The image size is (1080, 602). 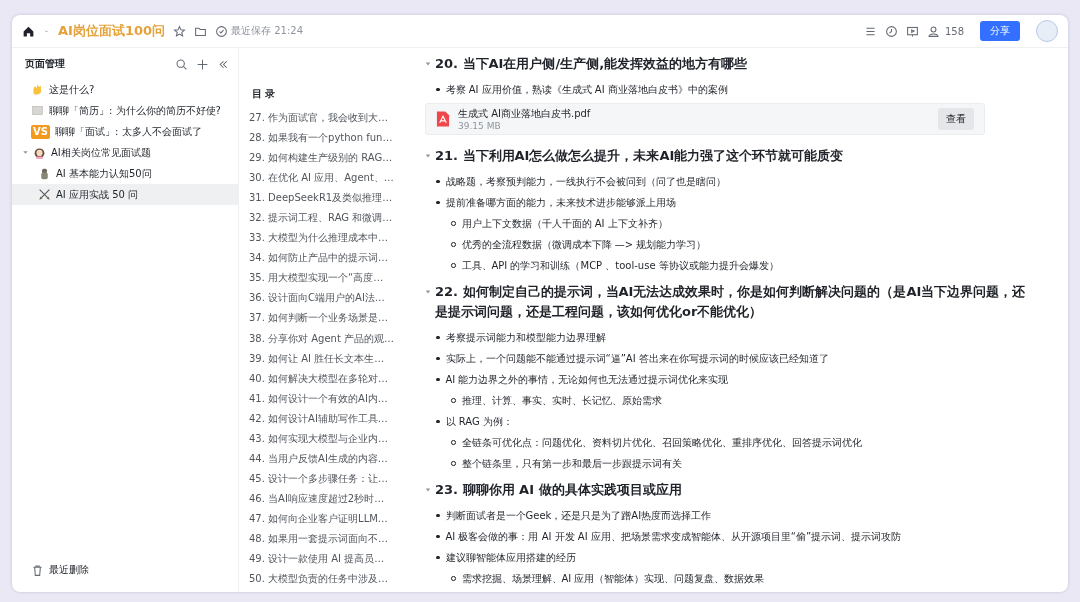 I want to click on home-icon, so click(x=28, y=31).